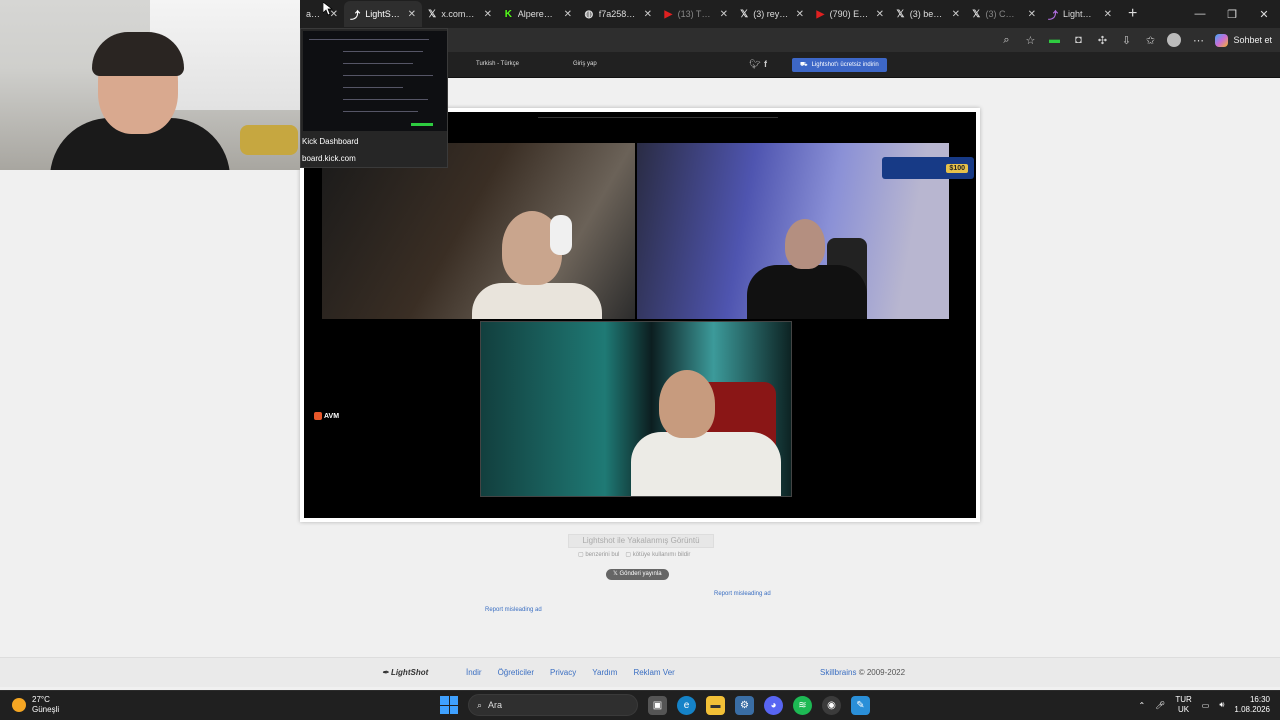  I want to click on puzzle-icon: ✣, so click(1102, 40).